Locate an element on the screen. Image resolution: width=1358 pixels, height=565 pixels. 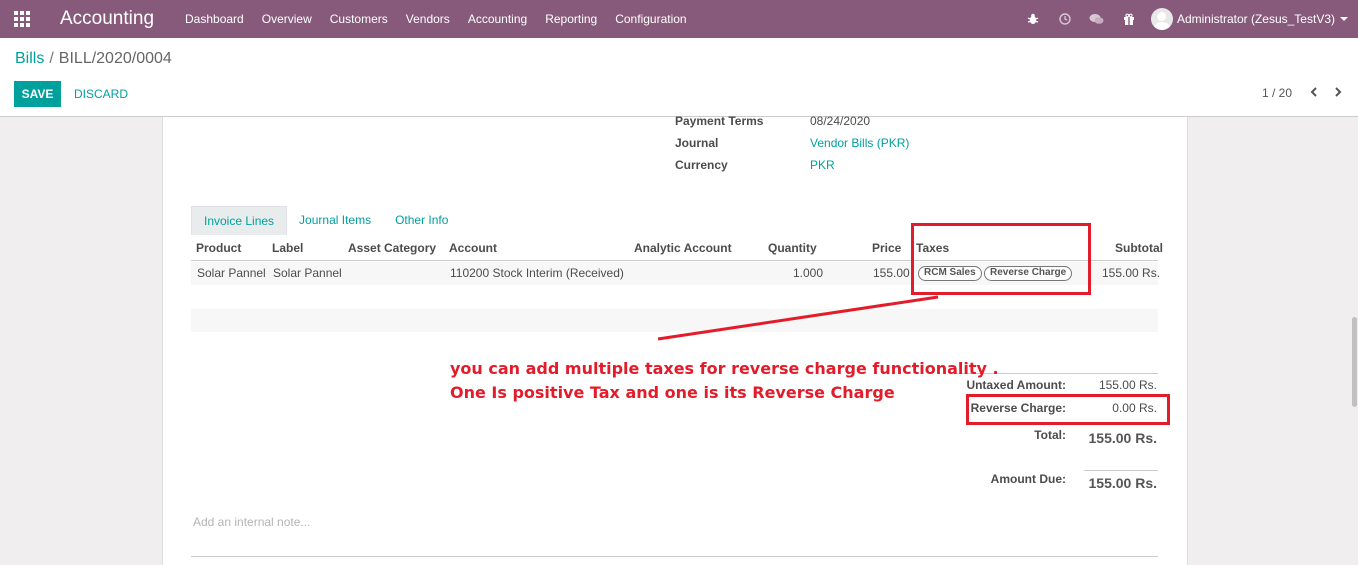
annotation-arrow is located at coordinates (798, 318).